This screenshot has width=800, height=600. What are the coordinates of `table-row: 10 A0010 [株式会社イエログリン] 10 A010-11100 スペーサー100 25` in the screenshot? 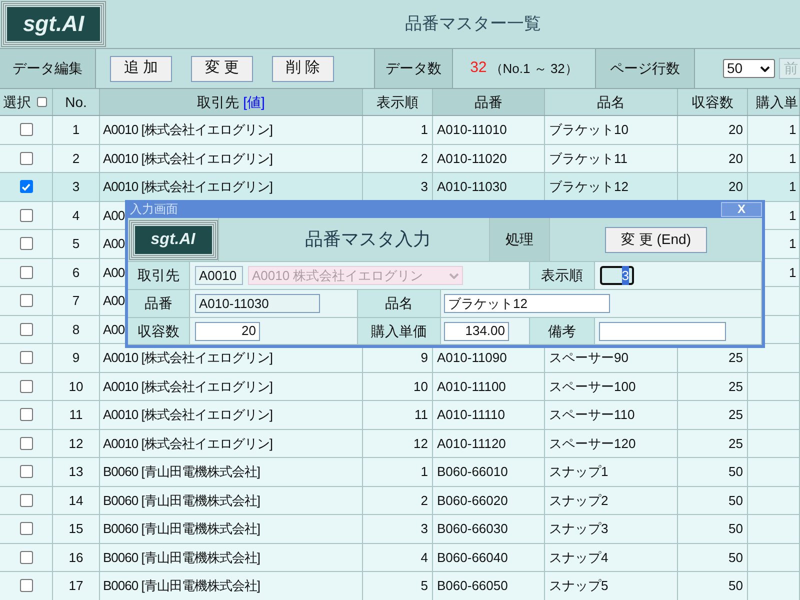 It's located at (400, 386).